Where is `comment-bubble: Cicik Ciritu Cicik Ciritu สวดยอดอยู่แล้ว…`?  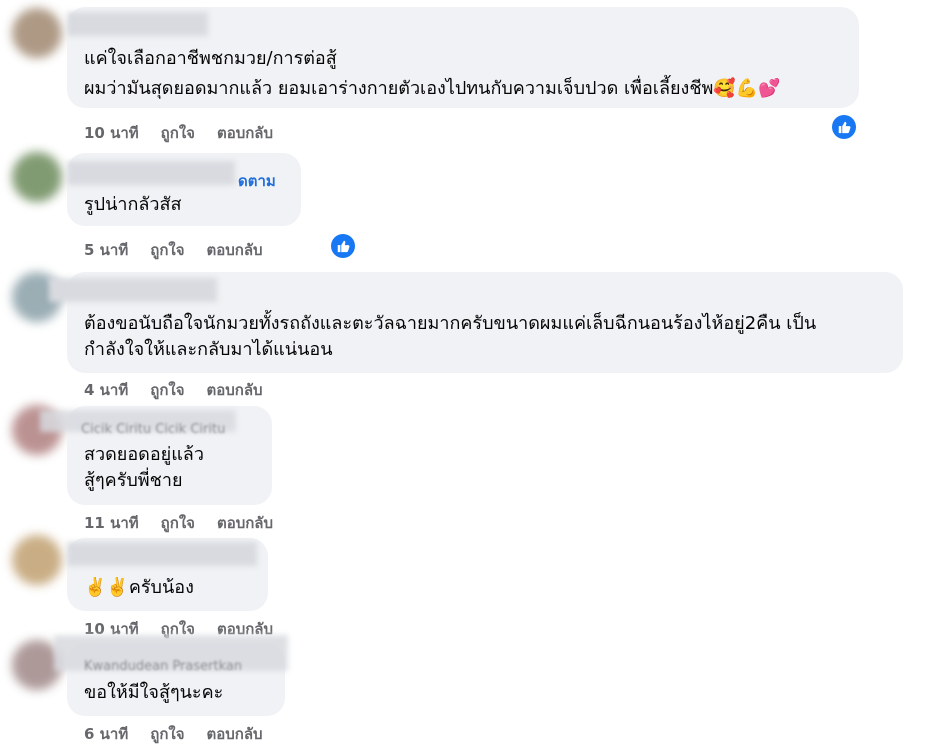
comment-bubble: Cicik Ciritu Cicik Ciritu สวดยอดอยู่แล้ว… is located at coordinates (156, 455).